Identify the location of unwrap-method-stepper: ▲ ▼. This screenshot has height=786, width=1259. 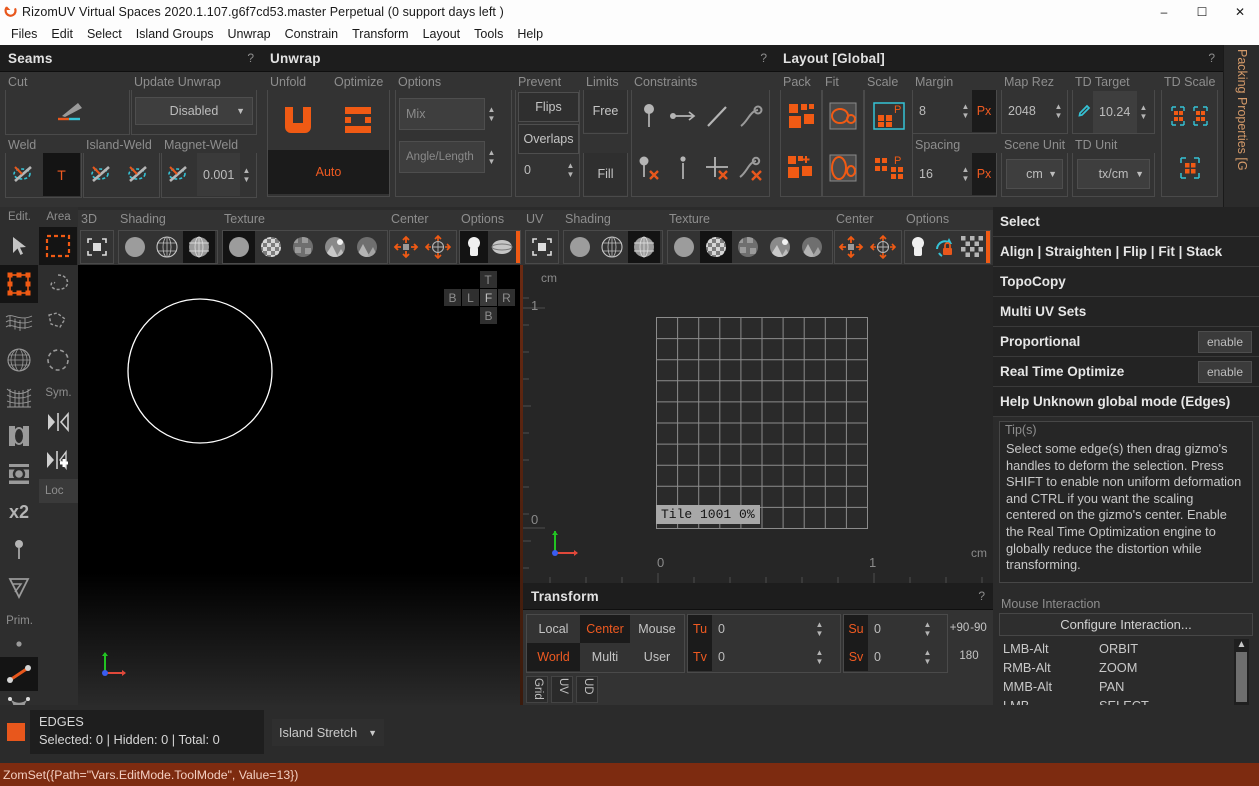
(491, 114).